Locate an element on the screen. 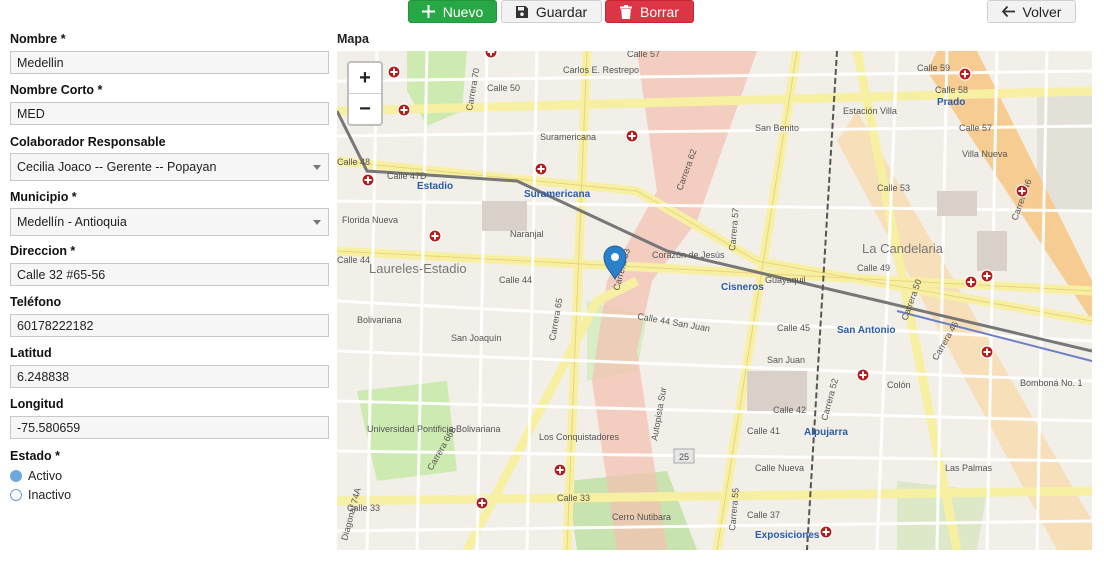 The height and width of the screenshot is (569, 1104). map-street-label: Calle 59 is located at coordinates (933, 68).